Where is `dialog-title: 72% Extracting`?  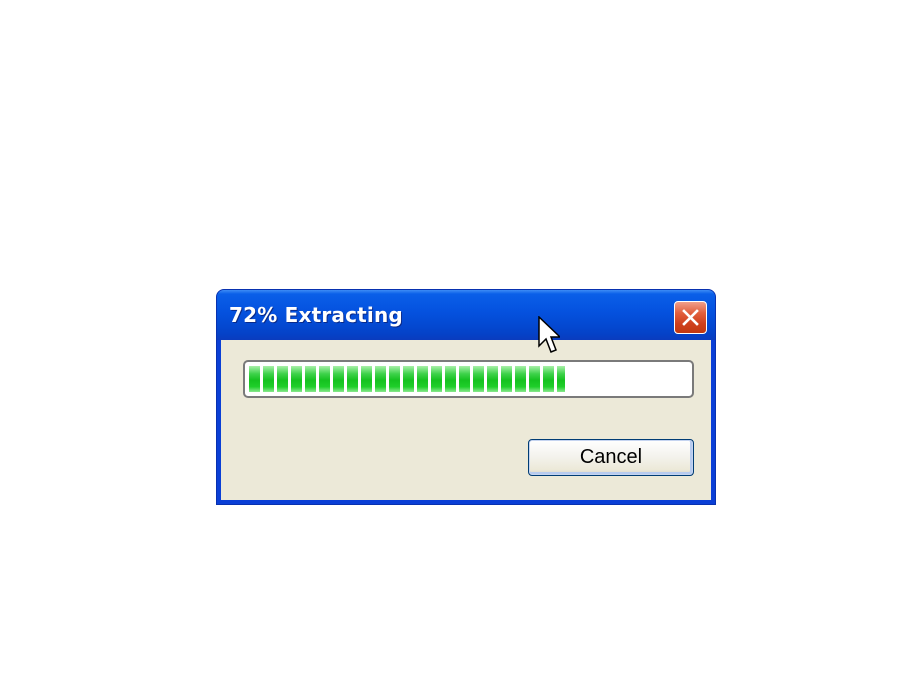
dialog-title: 72% Extracting is located at coordinates (316, 315).